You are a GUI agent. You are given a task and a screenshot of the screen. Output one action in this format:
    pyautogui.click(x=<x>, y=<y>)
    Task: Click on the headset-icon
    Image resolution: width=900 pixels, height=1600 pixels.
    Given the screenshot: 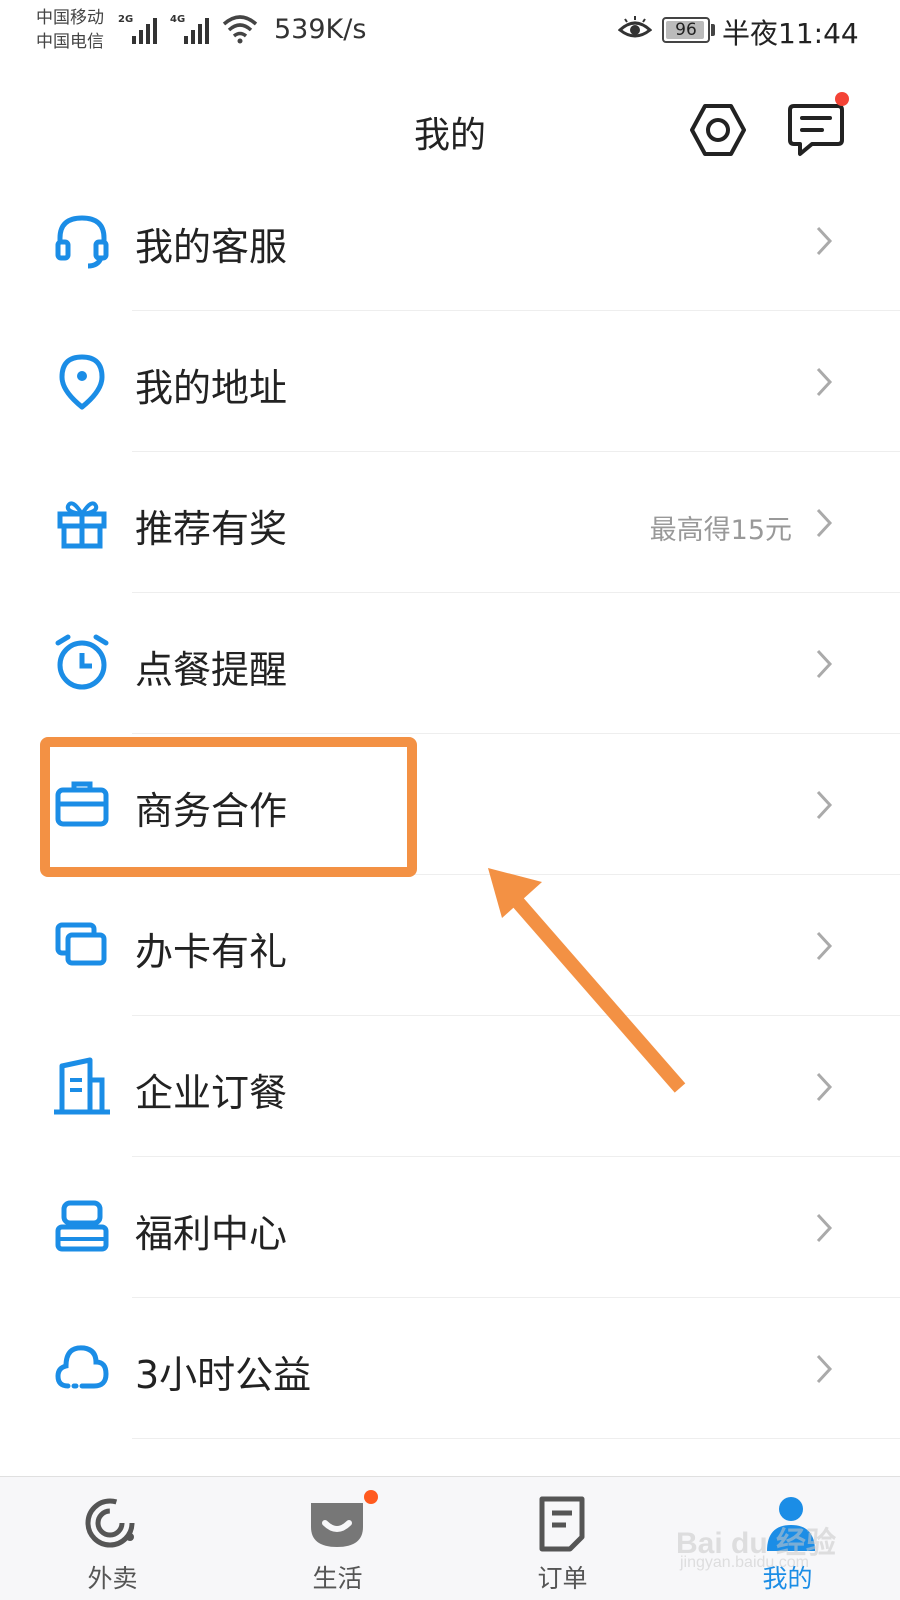 What is the action you would take?
    pyautogui.click(x=82, y=242)
    